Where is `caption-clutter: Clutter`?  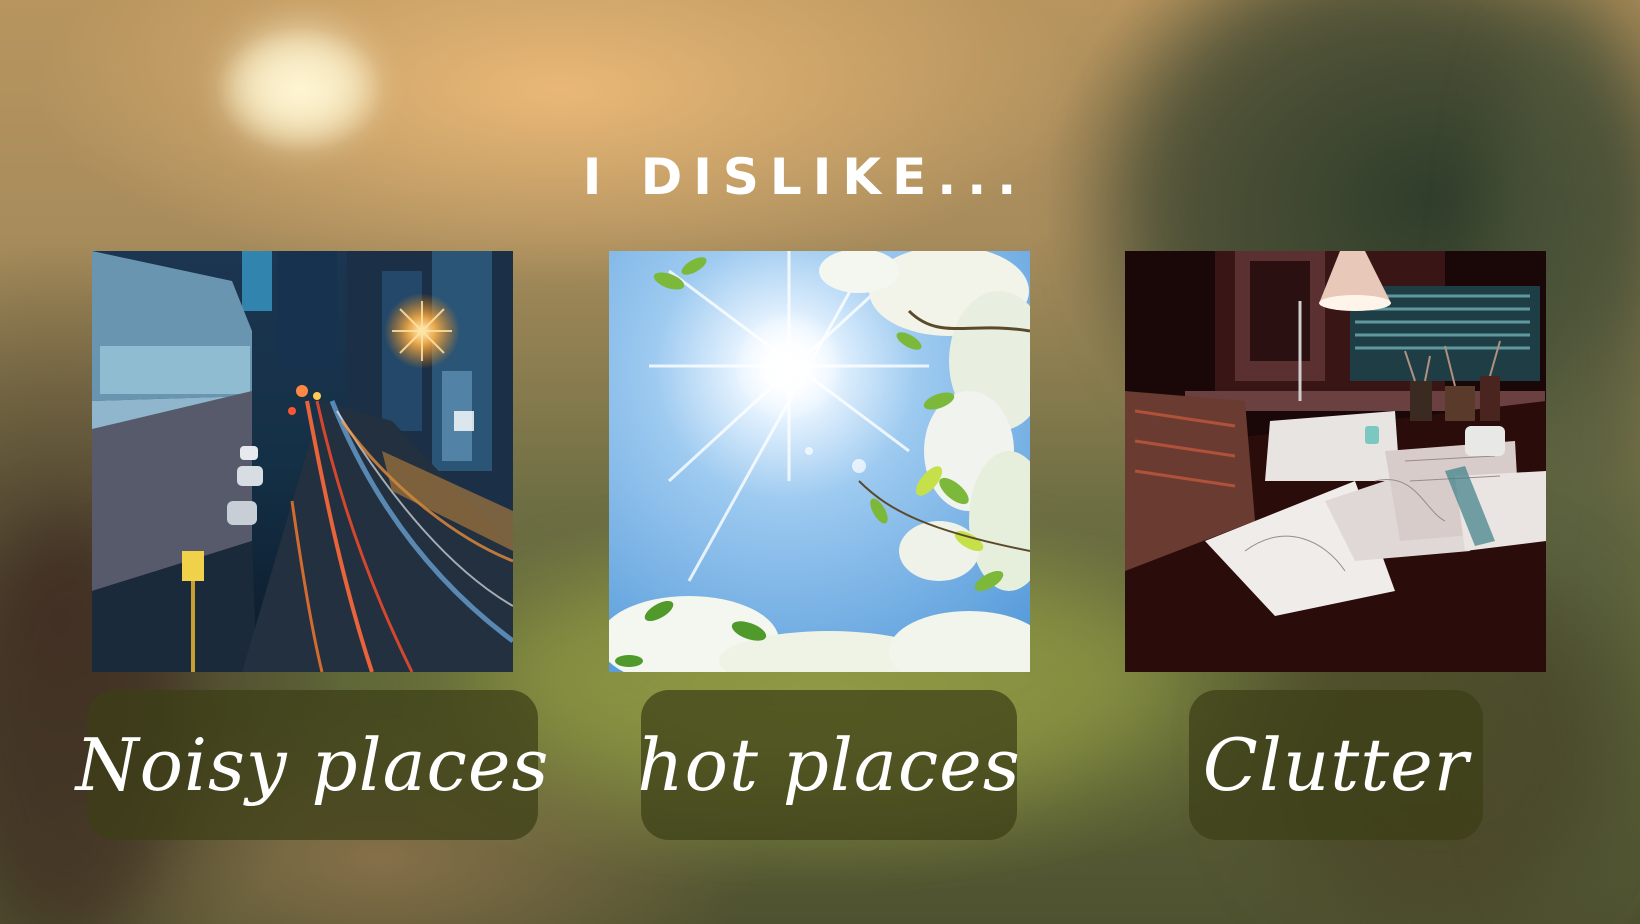
caption-clutter: Clutter is located at coordinates (1336, 765).